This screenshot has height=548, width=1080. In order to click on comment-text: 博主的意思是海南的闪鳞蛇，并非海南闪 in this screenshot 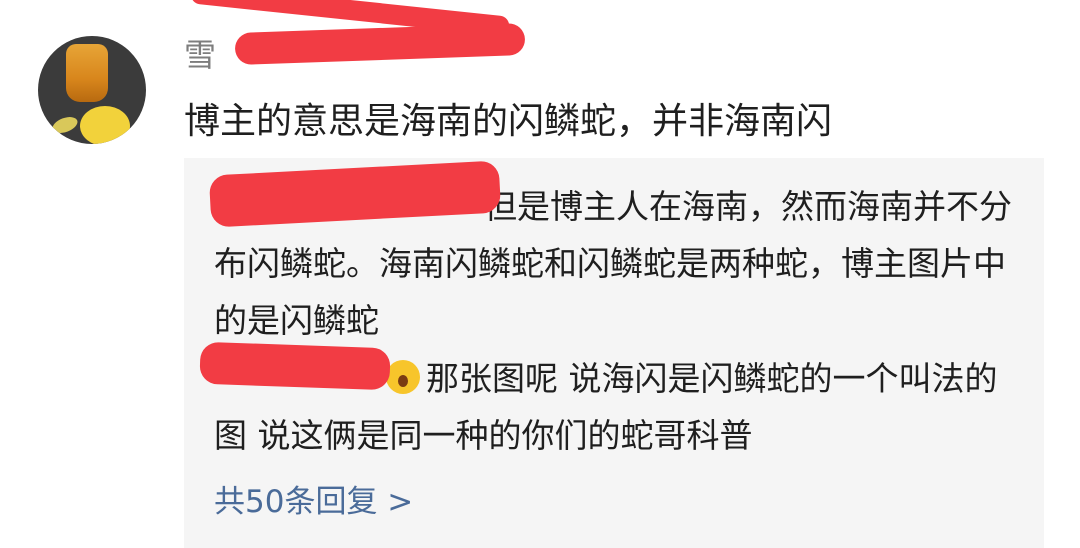, I will do `click(508, 121)`.